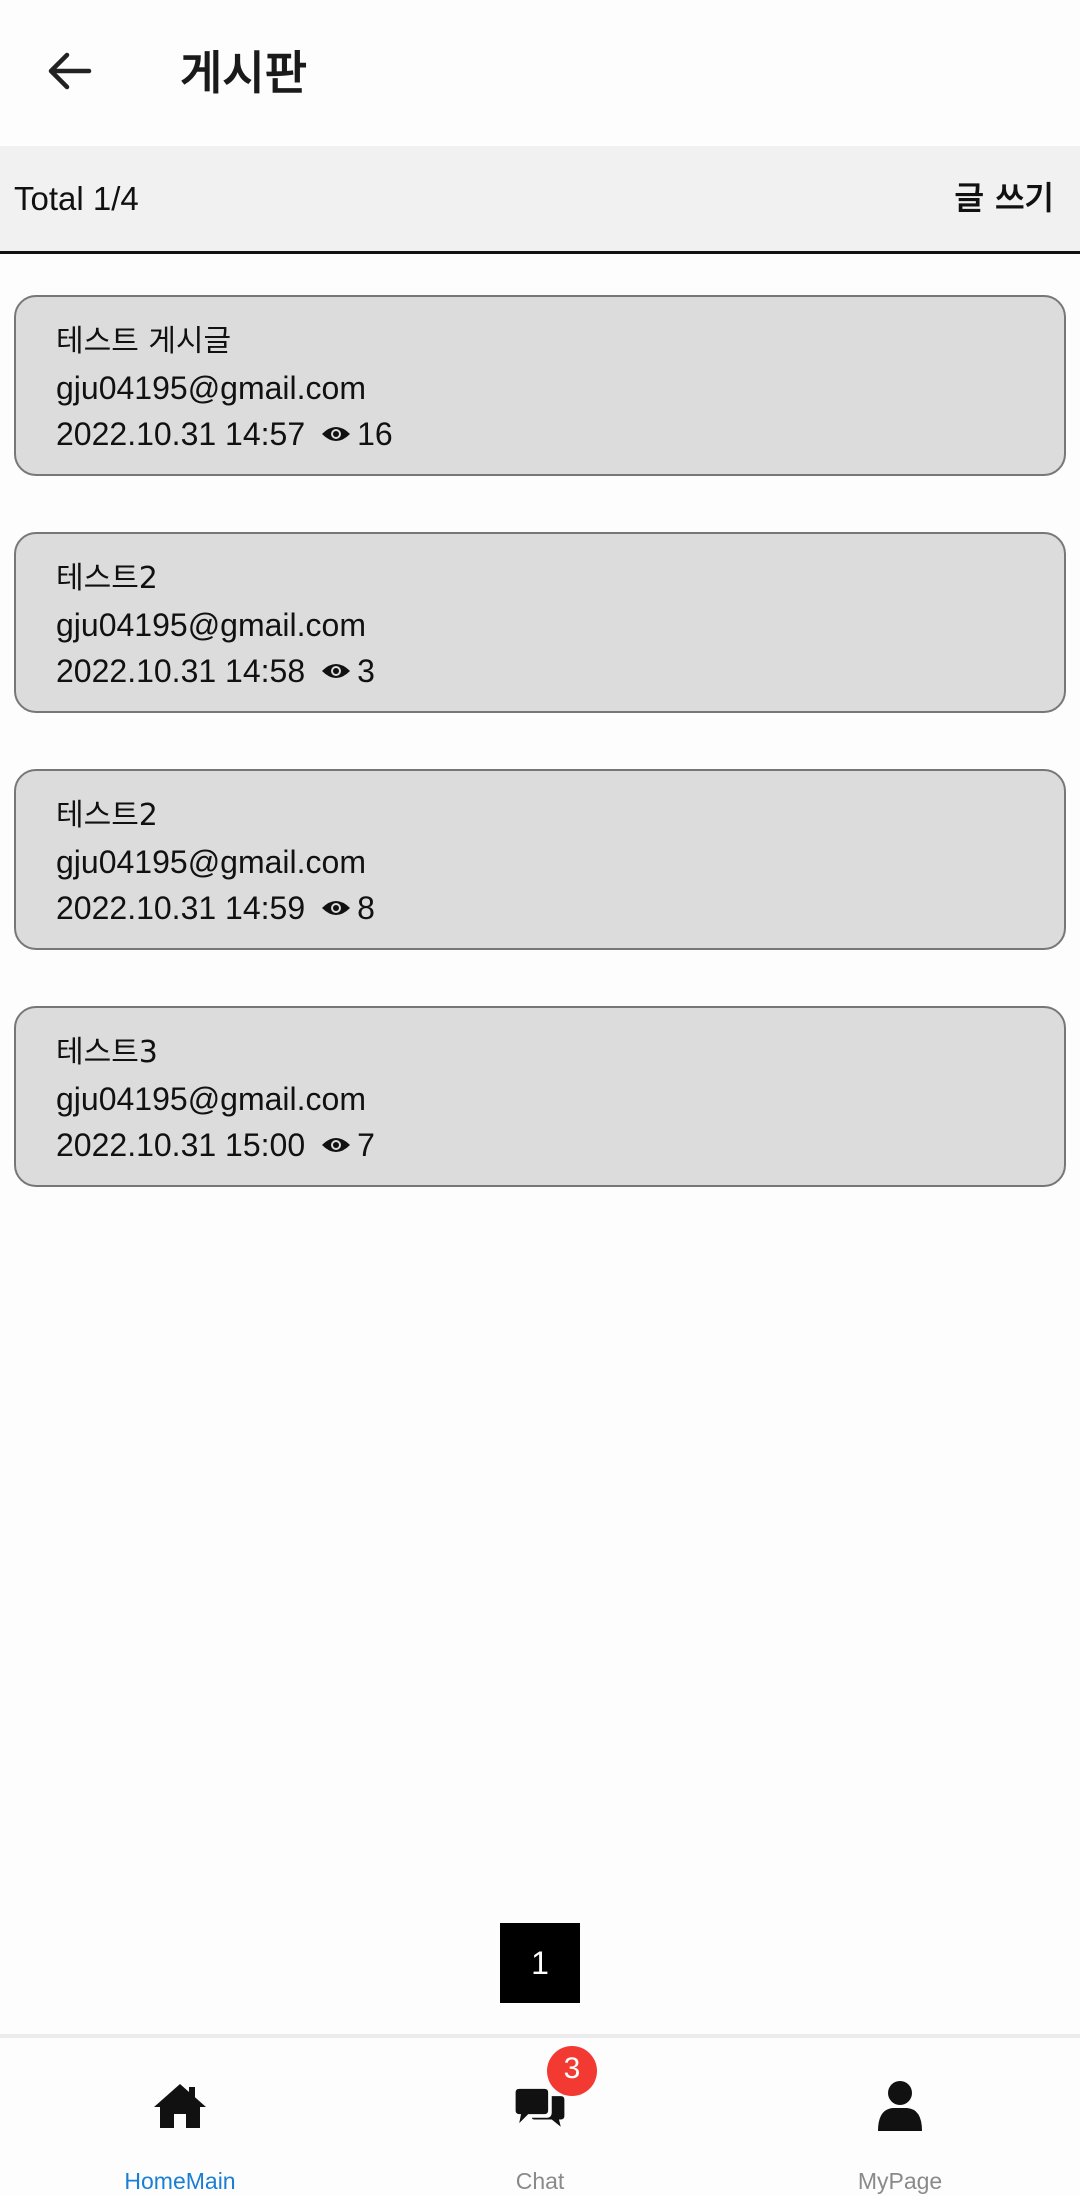  I want to click on page-title: 게시판, so click(243, 73).